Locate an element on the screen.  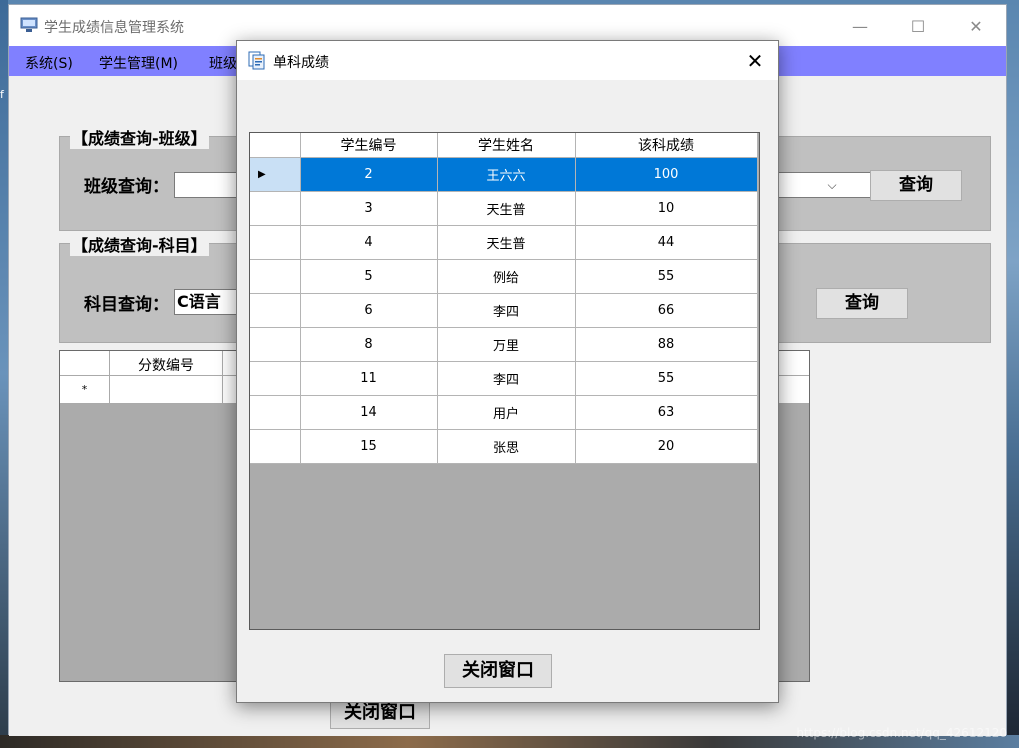
table-row: 14 用户 63 is located at coordinates (504, 412).